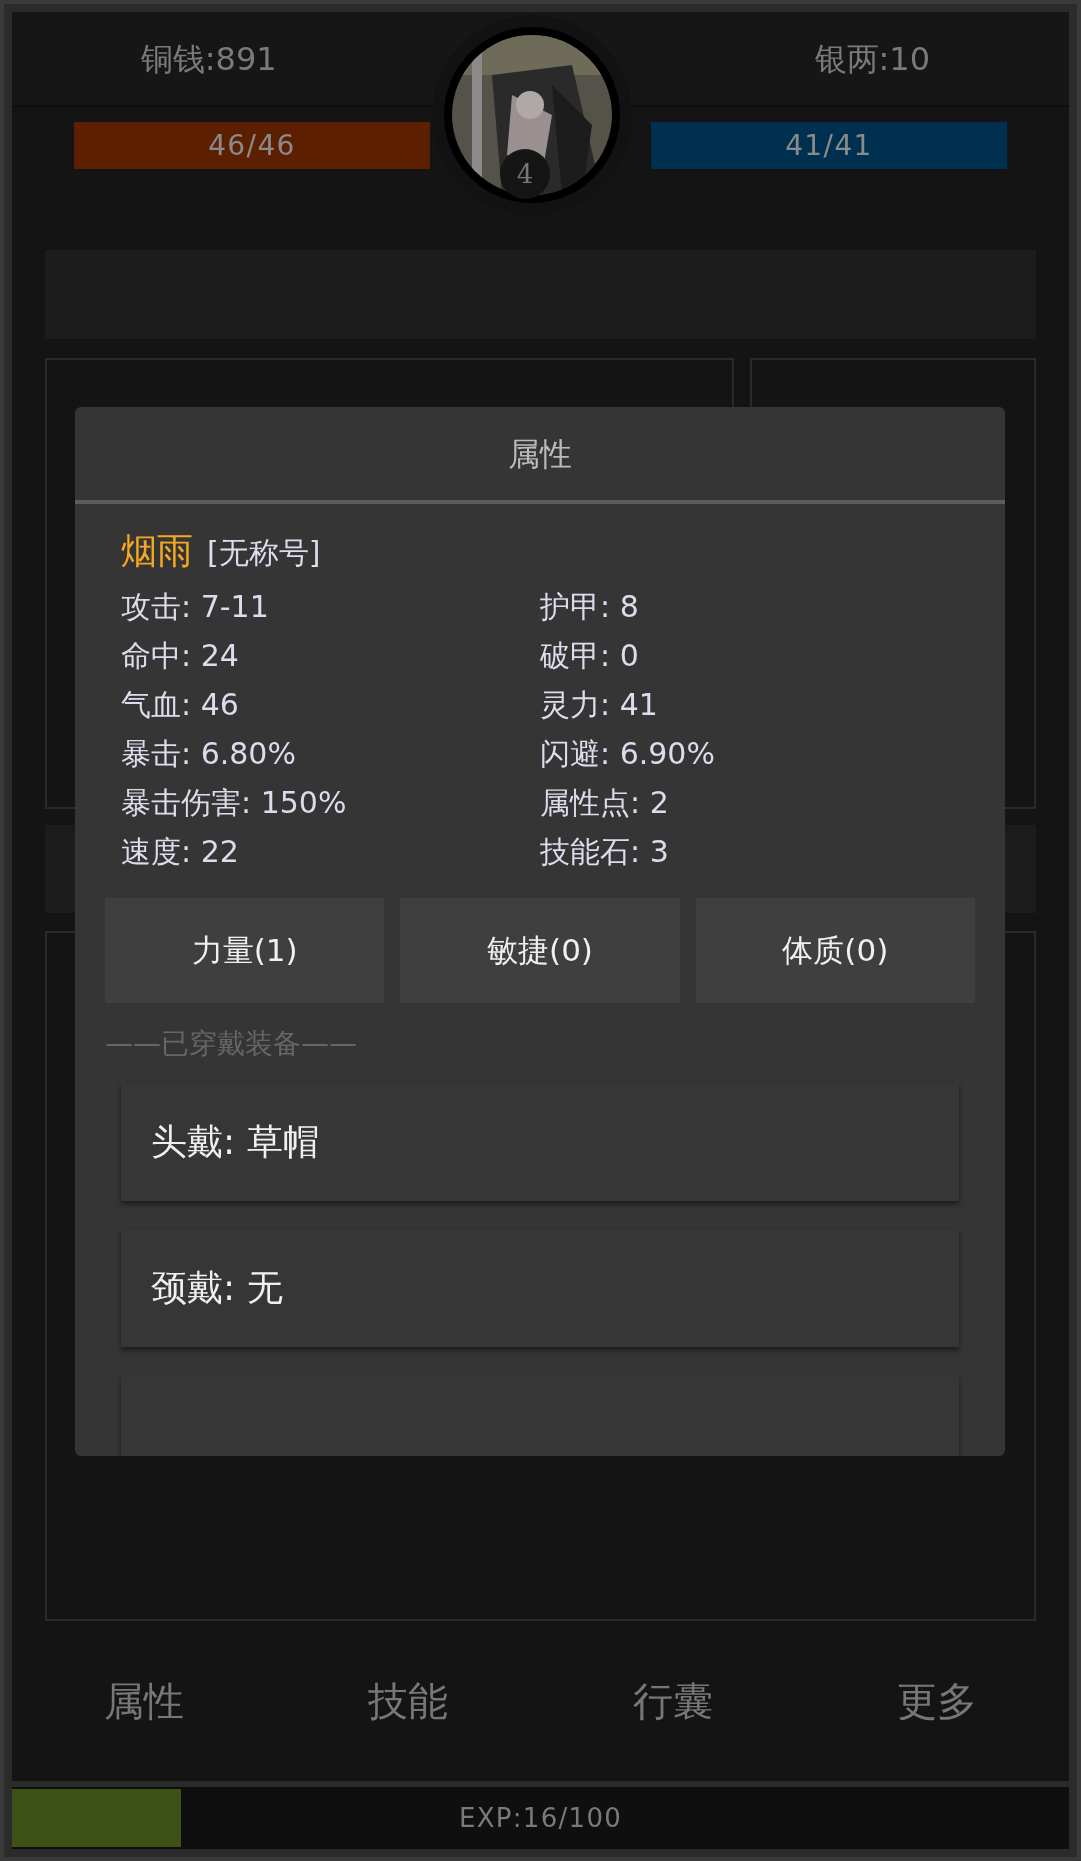  I want to click on exp-reading: EXP:16/100, so click(540, 1818).